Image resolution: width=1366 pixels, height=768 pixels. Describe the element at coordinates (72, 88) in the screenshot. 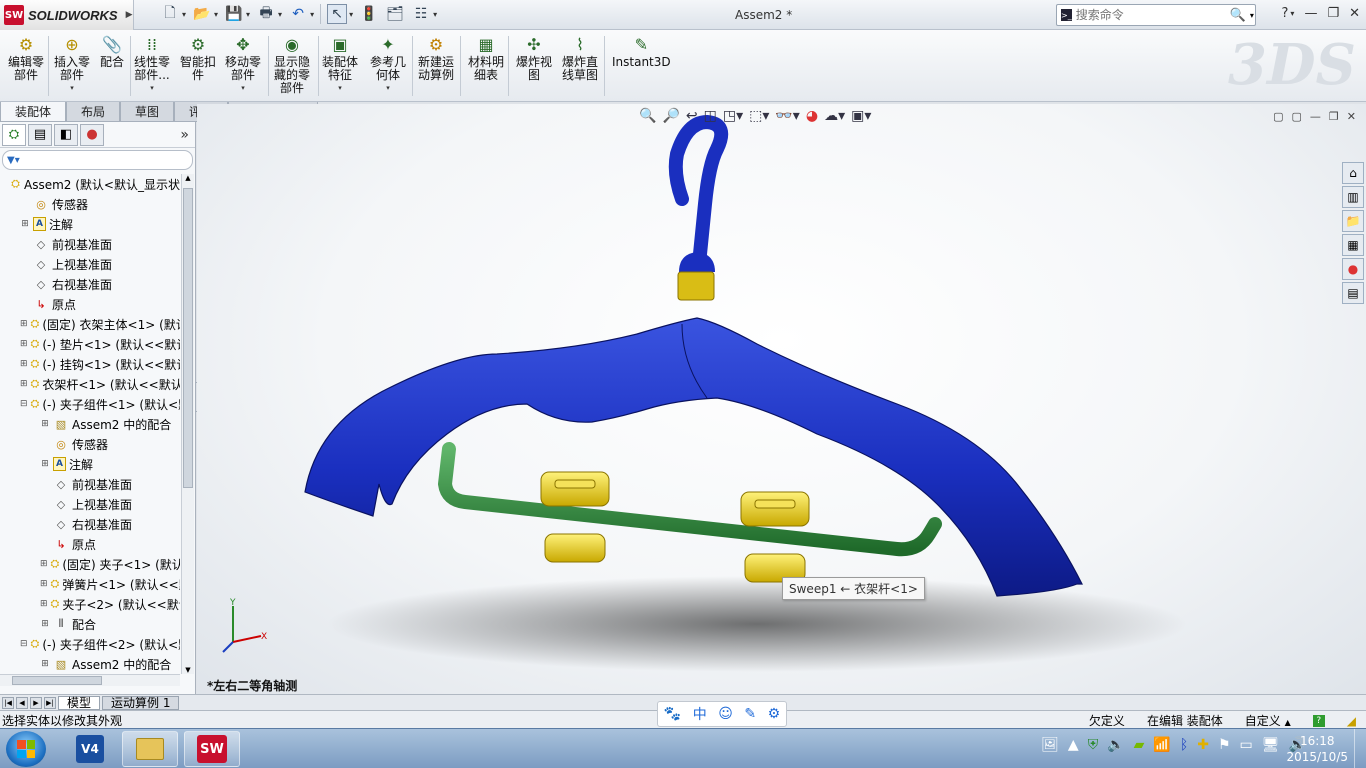

I see `ribbon-dropdown-icon: ▾` at that location.